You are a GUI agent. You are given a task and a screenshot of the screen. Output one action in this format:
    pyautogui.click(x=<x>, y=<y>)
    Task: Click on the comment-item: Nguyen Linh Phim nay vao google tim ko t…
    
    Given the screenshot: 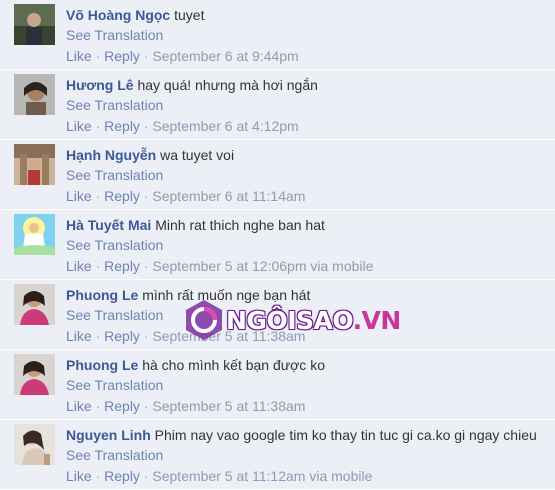 What is the action you would take?
    pyautogui.click(x=277, y=455)
    